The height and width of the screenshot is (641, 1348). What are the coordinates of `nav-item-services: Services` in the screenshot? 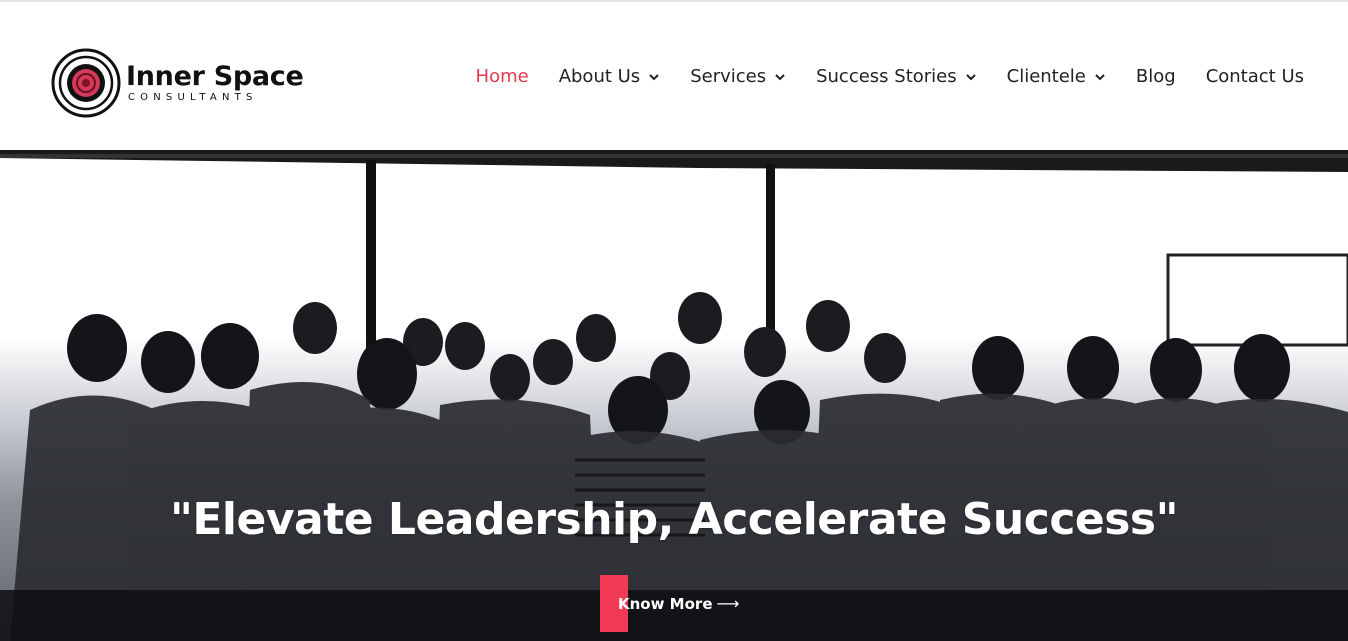 It's located at (738, 76).